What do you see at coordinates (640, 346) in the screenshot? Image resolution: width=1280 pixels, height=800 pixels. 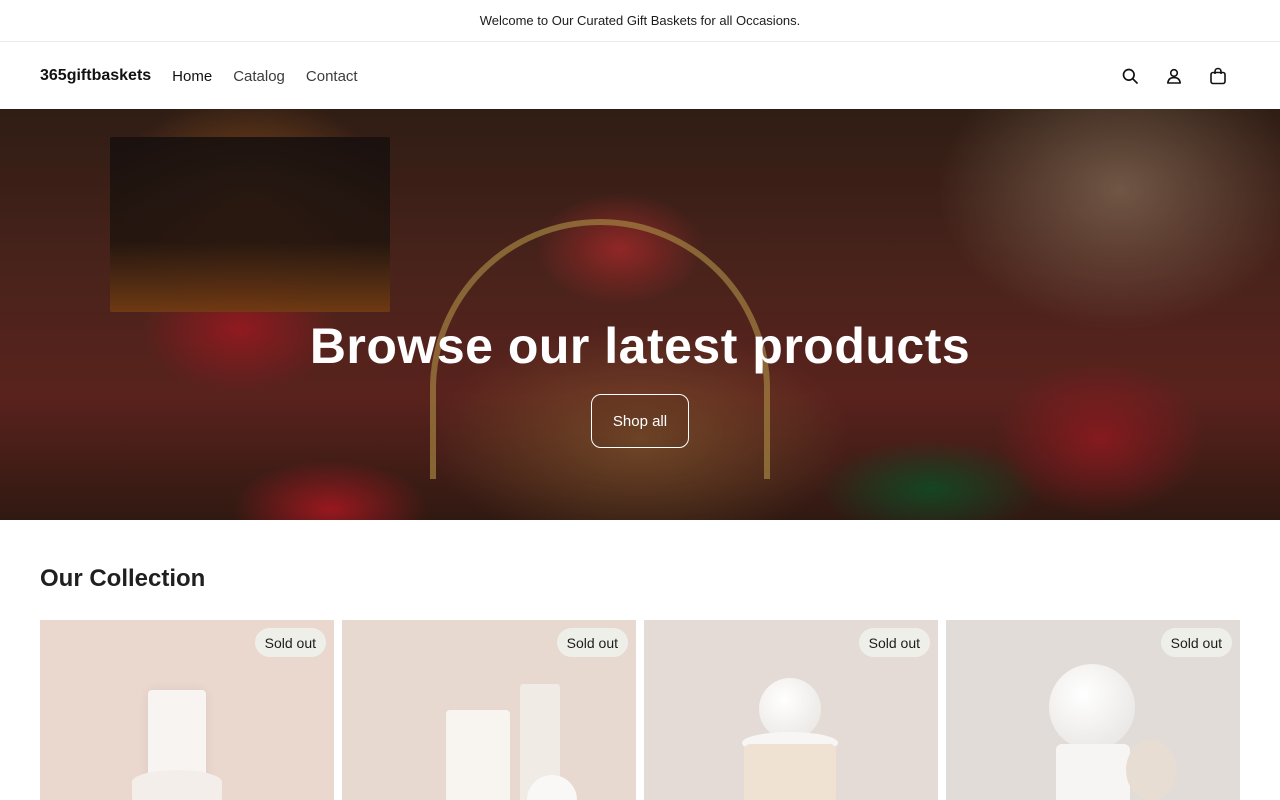 I see `hero-title: Browse our latest products` at bounding box center [640, 346].